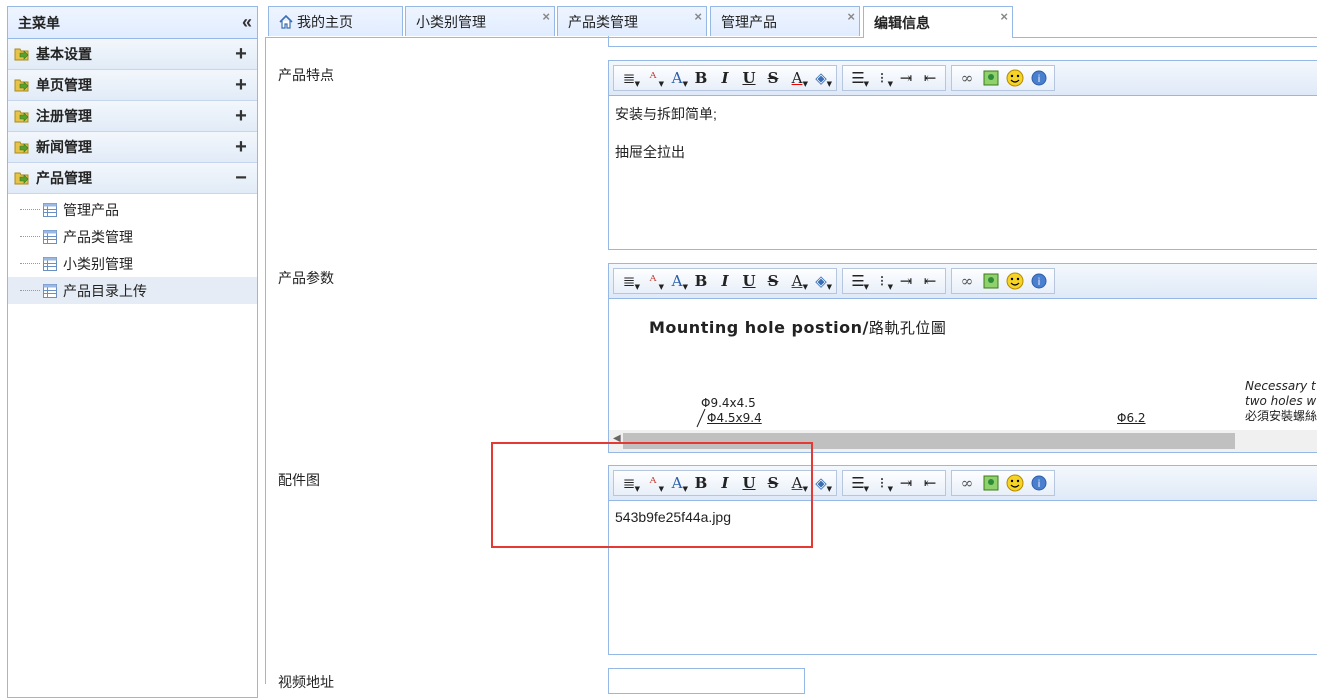 Image resolution: width=1317 pixels, height=698 pixels. I want to click on tab-edit-info: 编辑信息 ×, so click(938, 22).